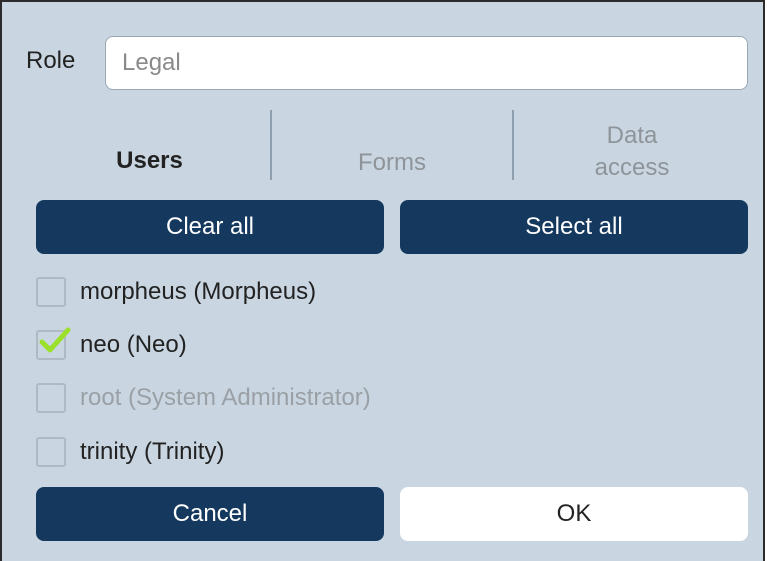  What do you see at coordinates (152, 451) in the screenshot?
I see `user-label: trinity (Trinity)` at bounding box center [152, 451].